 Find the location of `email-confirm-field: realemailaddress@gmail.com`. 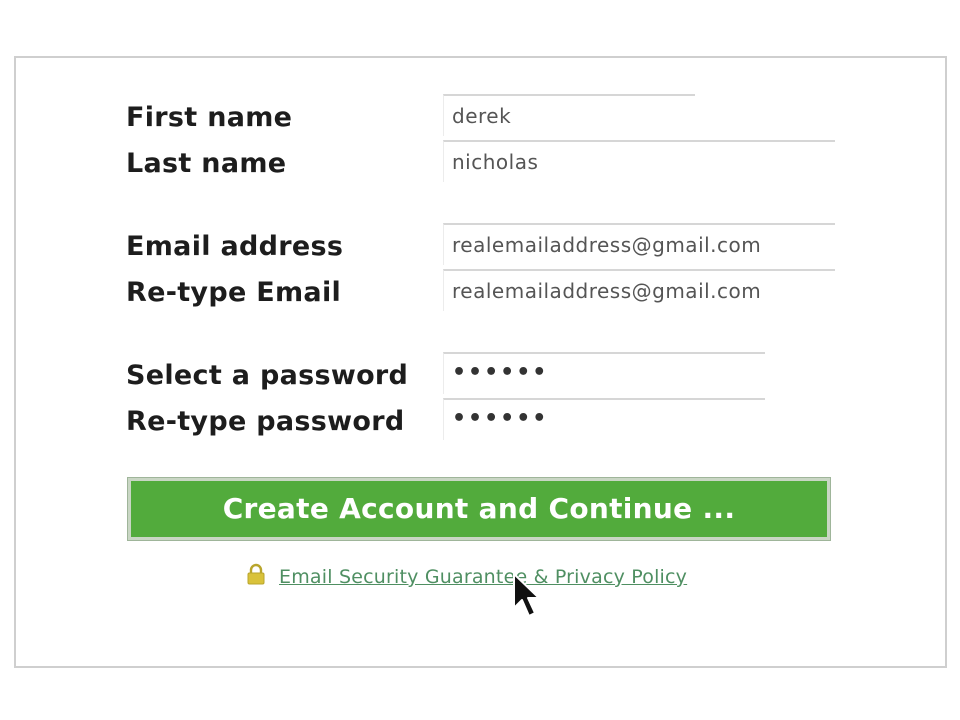

email-confirm-field: realemailaddress@gmail.com is located at coordinates (639, 290).